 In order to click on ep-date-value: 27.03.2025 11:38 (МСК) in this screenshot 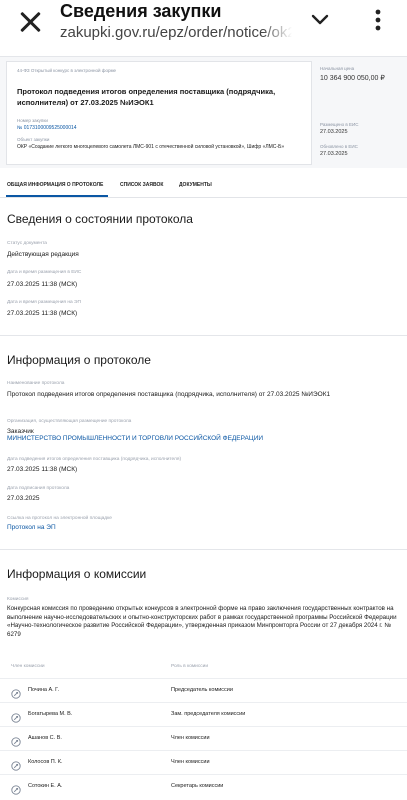, I will do `click(42, 313)`.